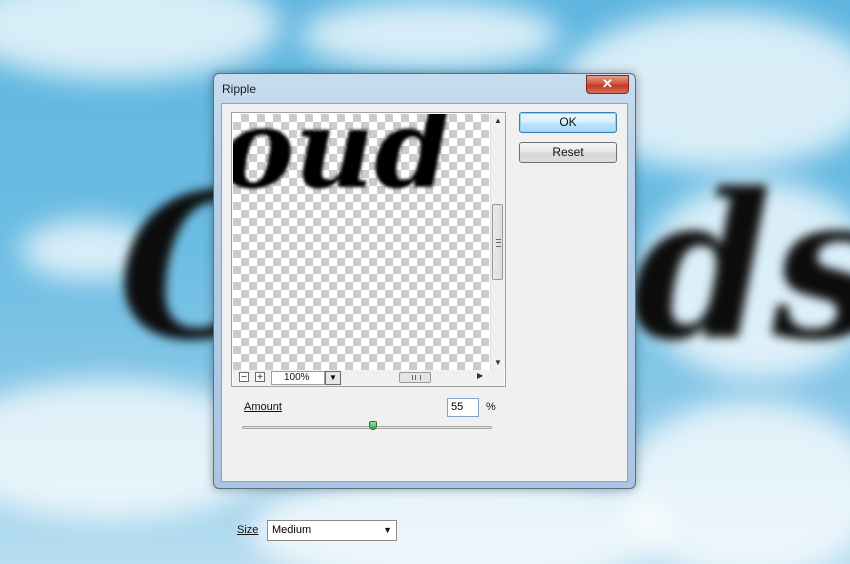 The image size is (850, 564). I want to click on preview-canvas: oud, so click(361, 242).